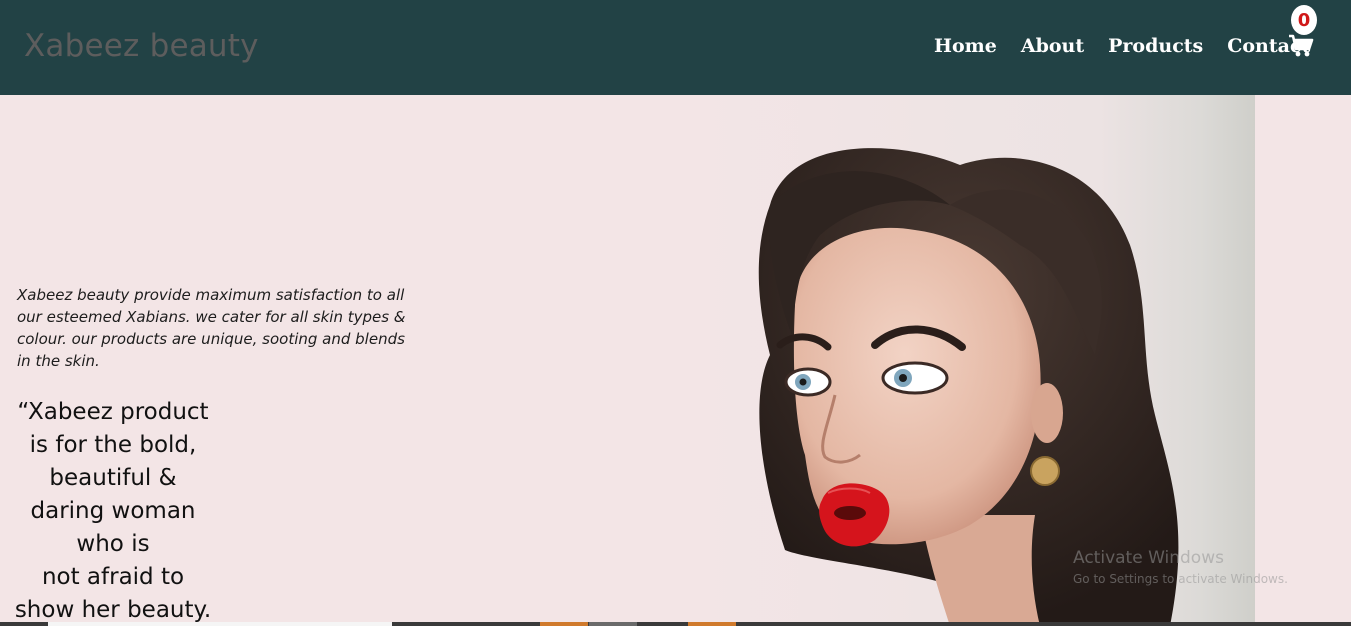  What do you see at coordinates (1304, 20) in the screenshot?
I see `cart-count-badge: 0` at bounding box center [1304, 20].